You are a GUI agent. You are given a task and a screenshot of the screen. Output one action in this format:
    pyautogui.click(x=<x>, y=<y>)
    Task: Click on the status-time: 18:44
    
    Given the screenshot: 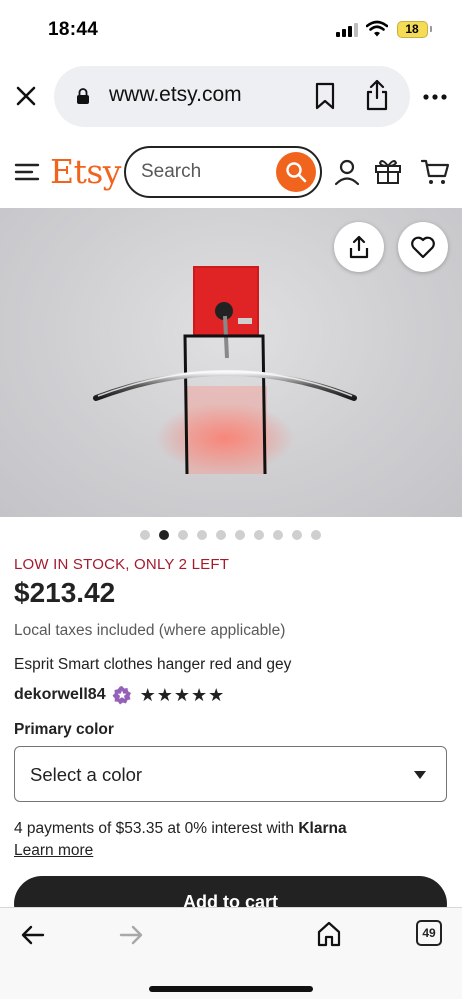 What is the action you would take?
    pyautogui.click(x=73, y=29)
    